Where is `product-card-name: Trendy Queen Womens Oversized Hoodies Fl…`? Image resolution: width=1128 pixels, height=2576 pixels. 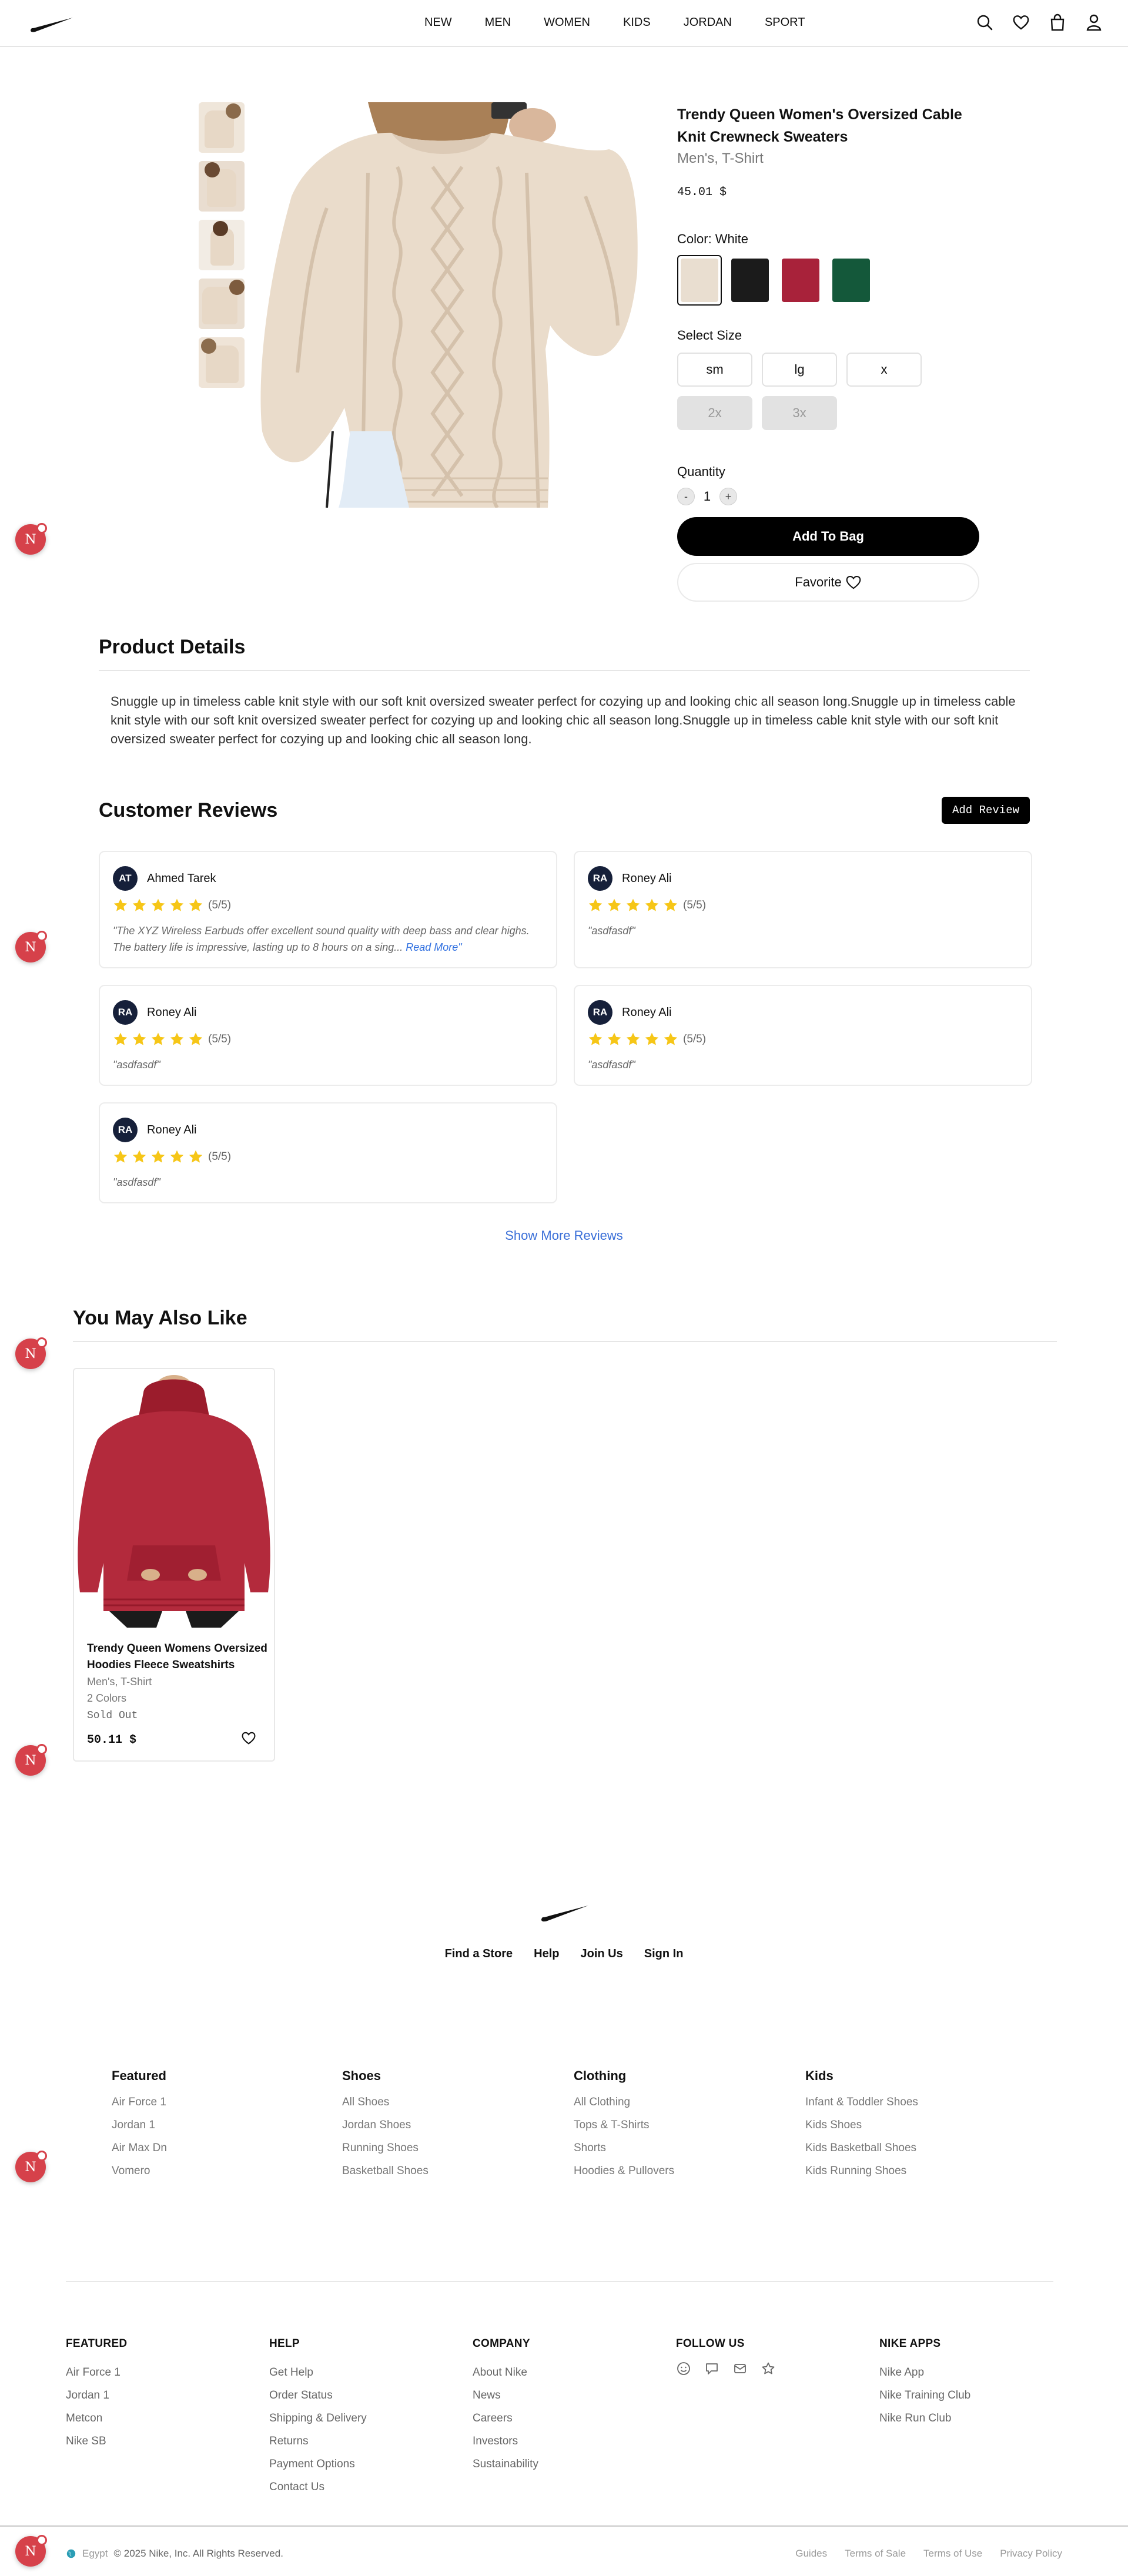 product-card-name: Trendy Queen Womens Oversized Hoodies Fl… is located at coordinates (178, 1657).